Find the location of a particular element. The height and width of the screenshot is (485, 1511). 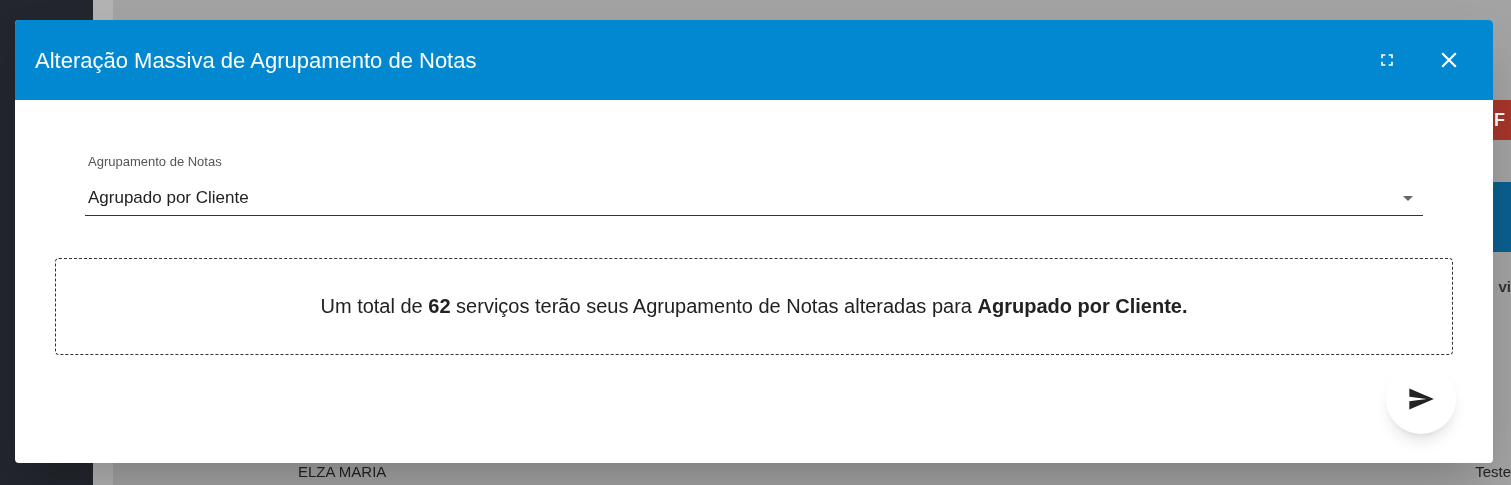

dropdown-caret-icon is located at coordinates (1408, 198).